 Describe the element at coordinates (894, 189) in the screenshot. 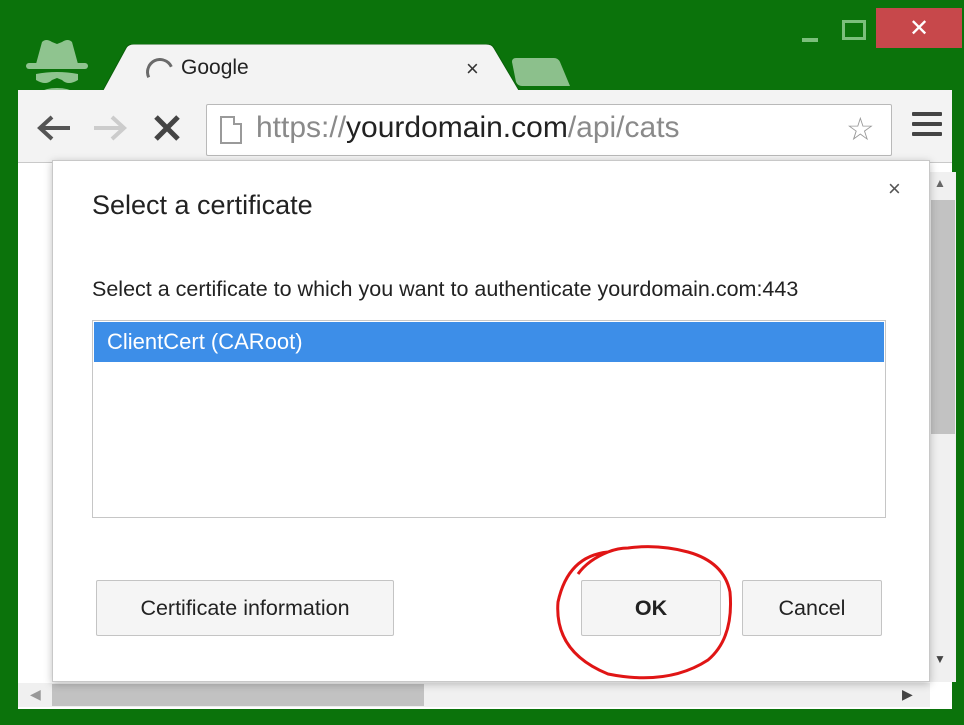

I see `dialog-close-icon: ×` at that location.